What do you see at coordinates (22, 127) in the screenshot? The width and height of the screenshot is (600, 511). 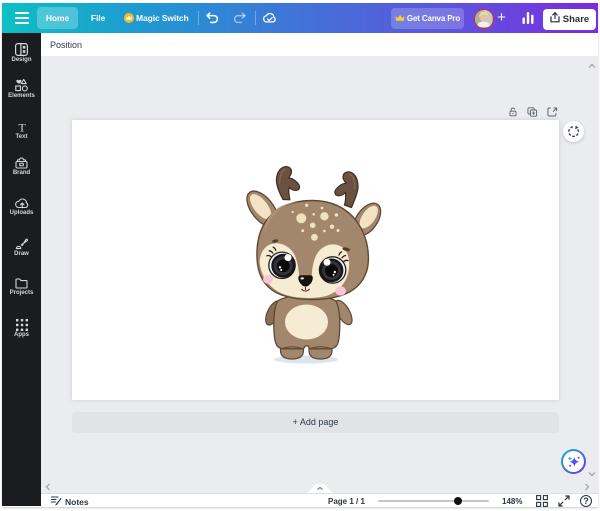 I see `svg-text: T` at bounding box center [22, 127].